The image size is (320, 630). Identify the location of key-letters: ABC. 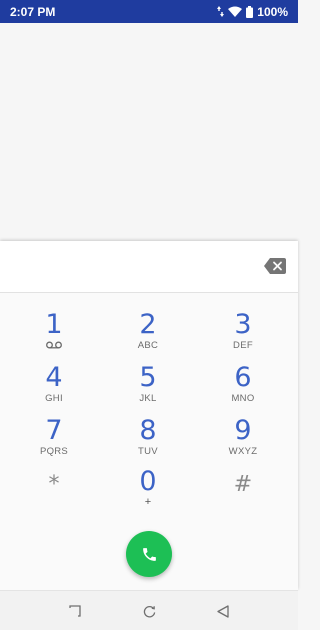
(148, 345).